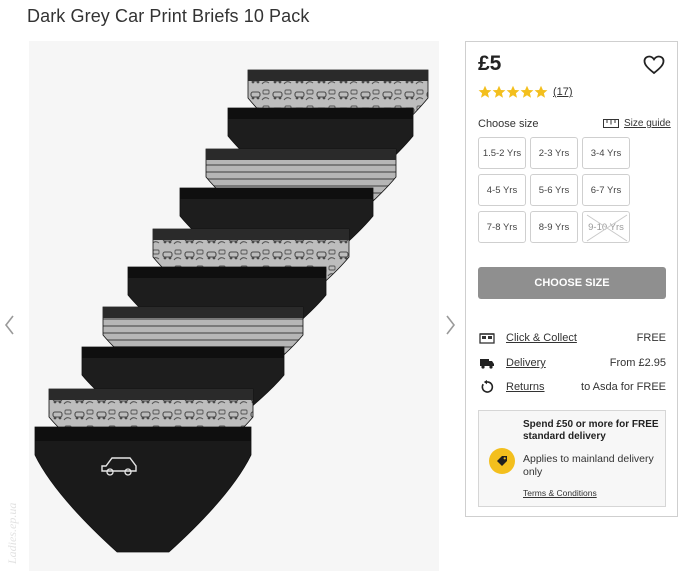 This screenshot has height=571, width=682. I want to click on watermark: Ladies.ep.ua, so click(12, 534).